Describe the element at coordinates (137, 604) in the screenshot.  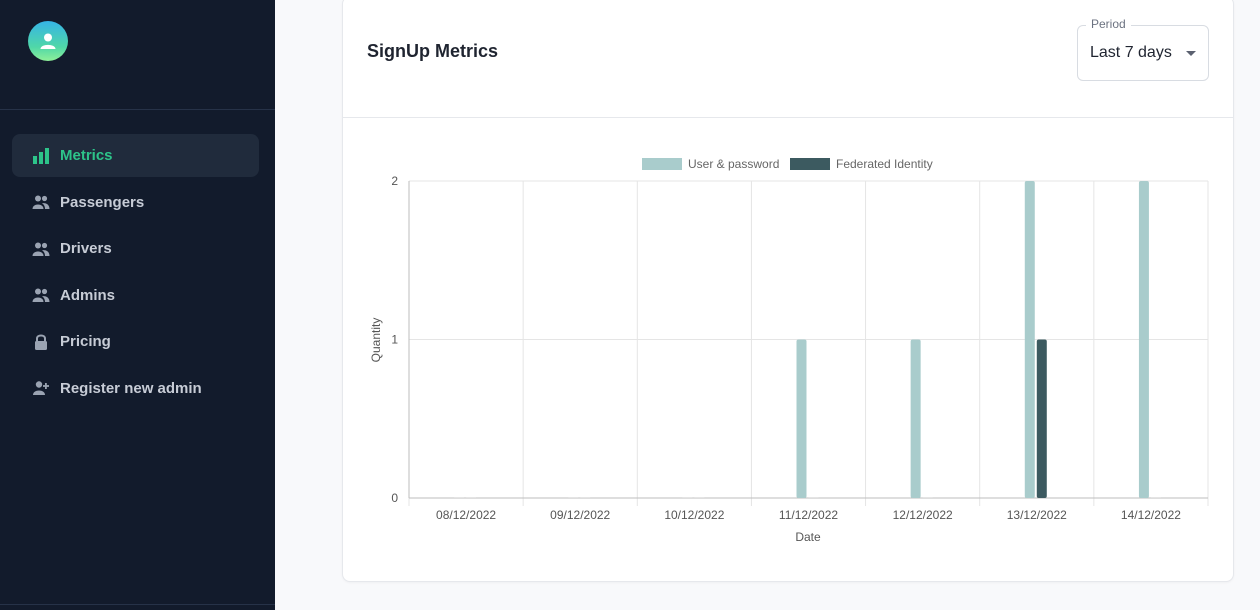
I see `sidebar-bottom-divider` at that location.